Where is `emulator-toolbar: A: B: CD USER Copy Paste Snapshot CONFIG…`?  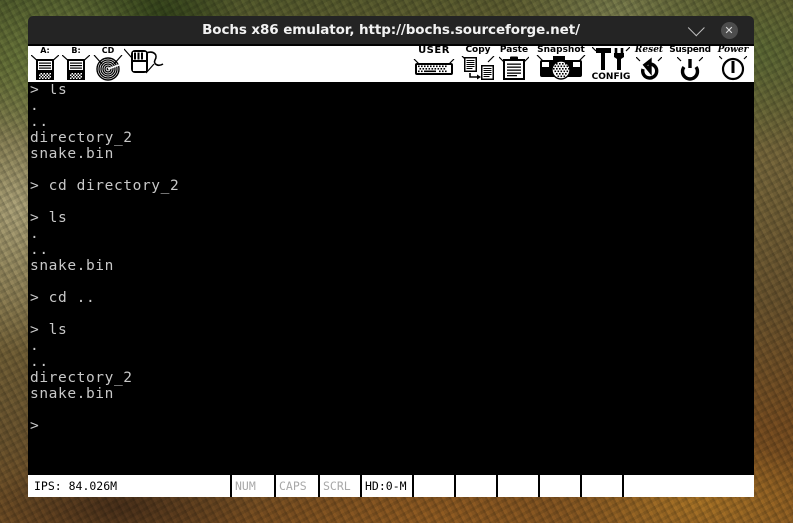
emulator-toolbar: A: B: CD USER Copy Paste Snapshot CONFIG… is located at coordinates (391, 64).